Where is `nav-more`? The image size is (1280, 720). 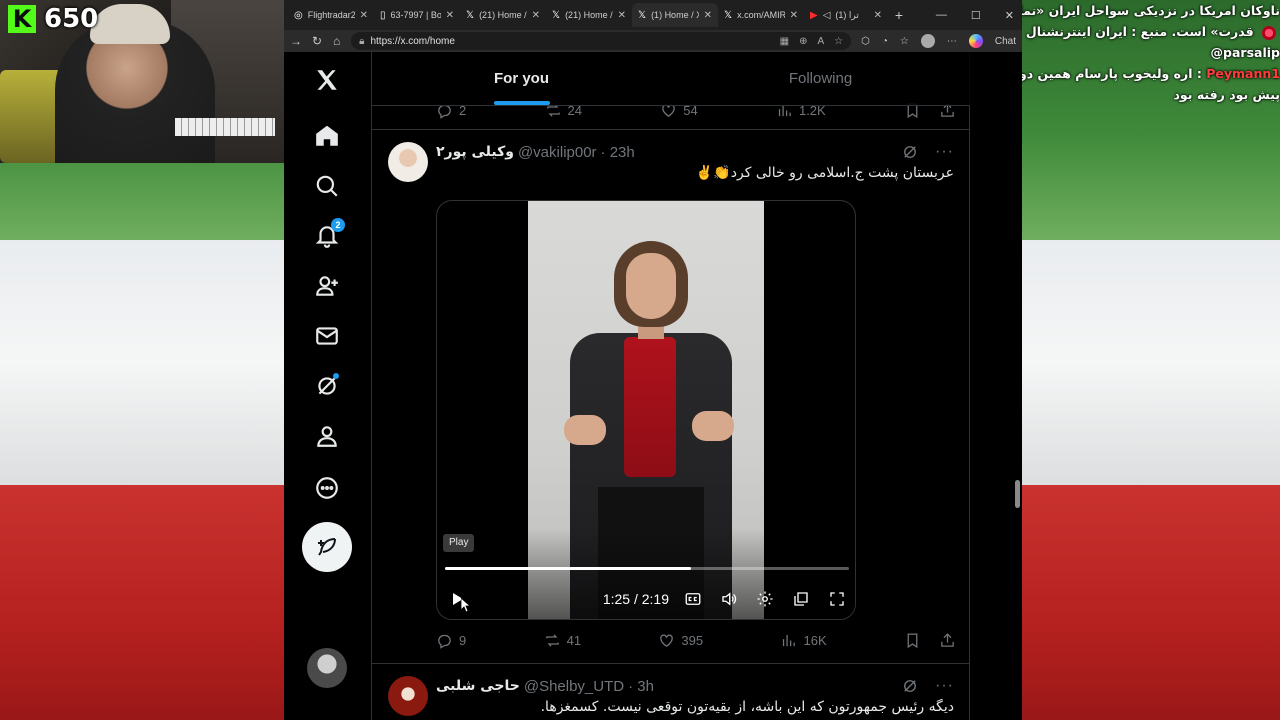
nav-more is located at coordinates (327, 488).